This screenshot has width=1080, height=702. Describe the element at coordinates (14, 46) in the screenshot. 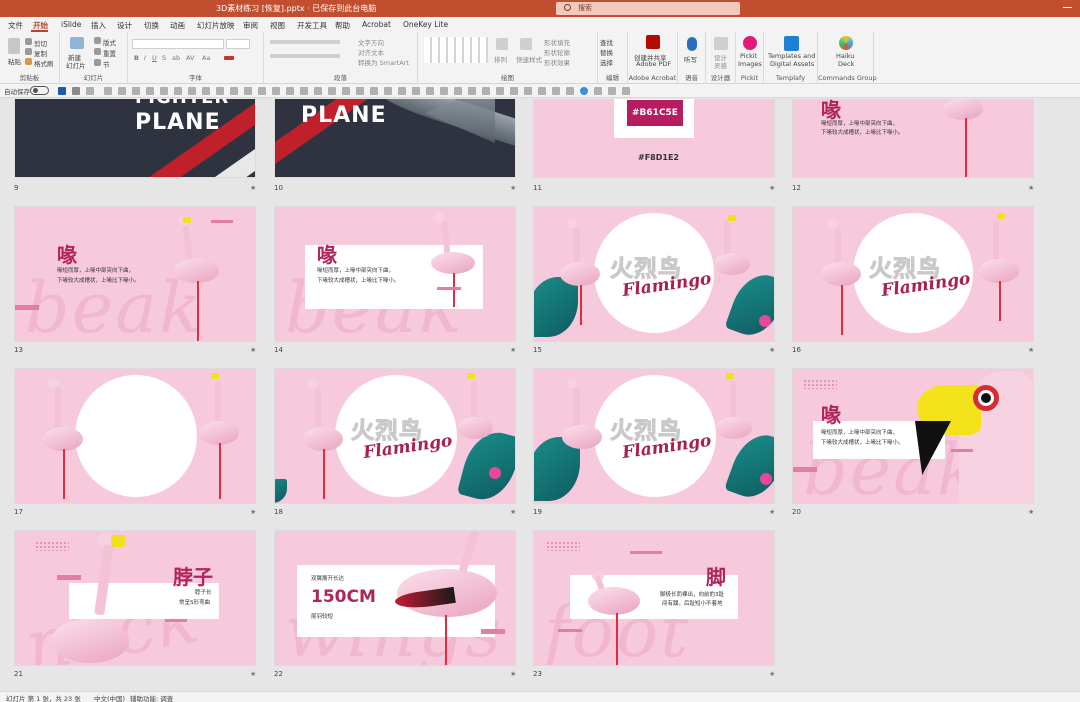

I see `paste-icon` at that location.